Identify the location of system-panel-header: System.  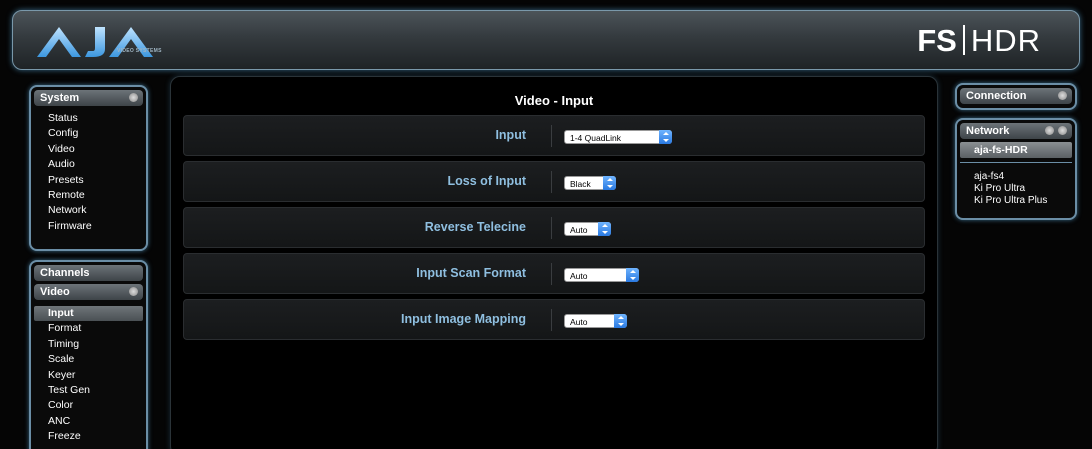
(88, 98).